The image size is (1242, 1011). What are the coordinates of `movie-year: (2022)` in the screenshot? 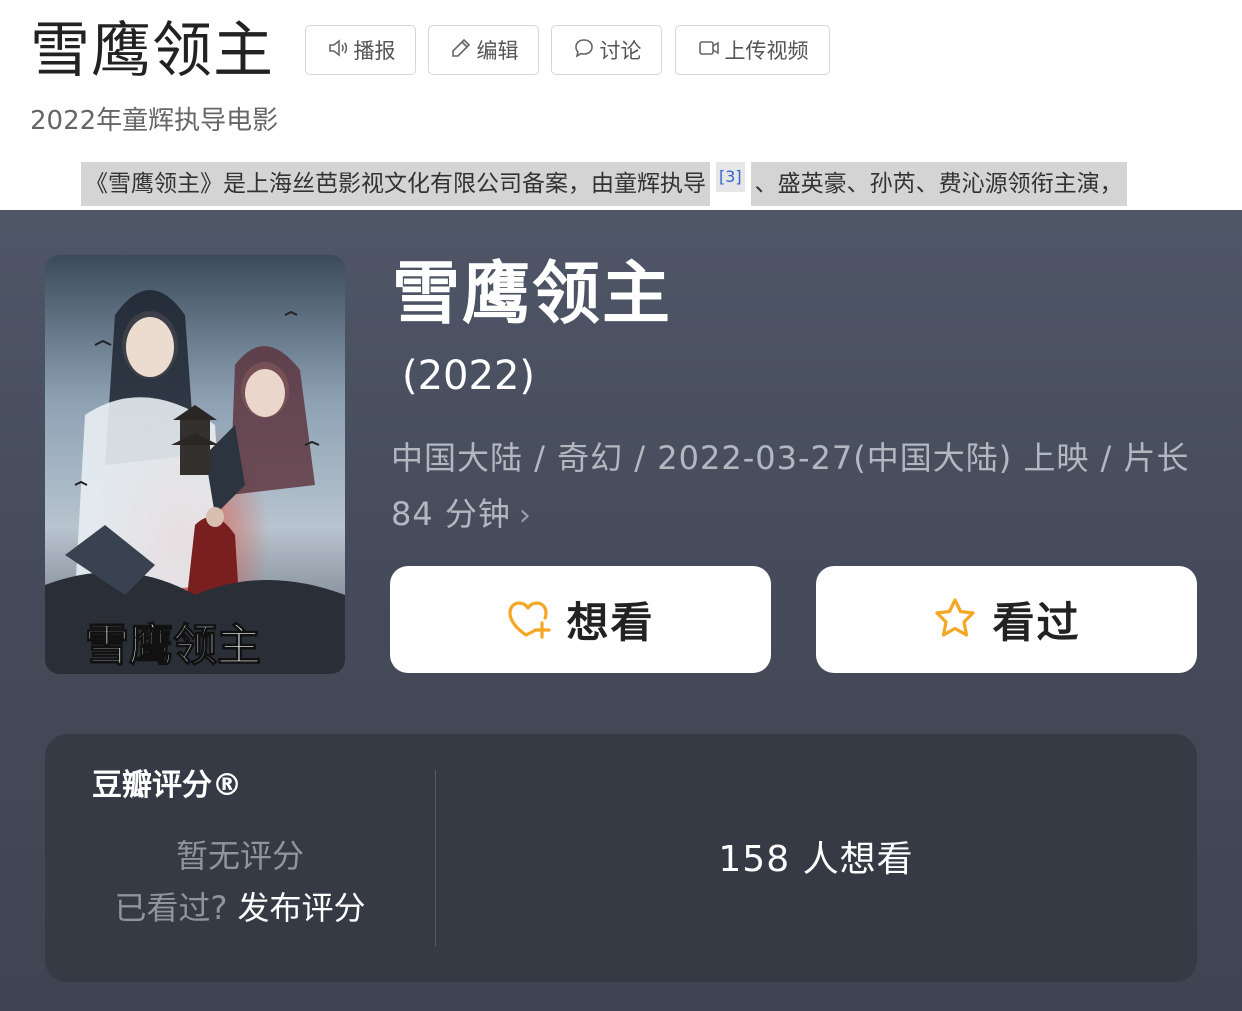 It's located at (469, 376).